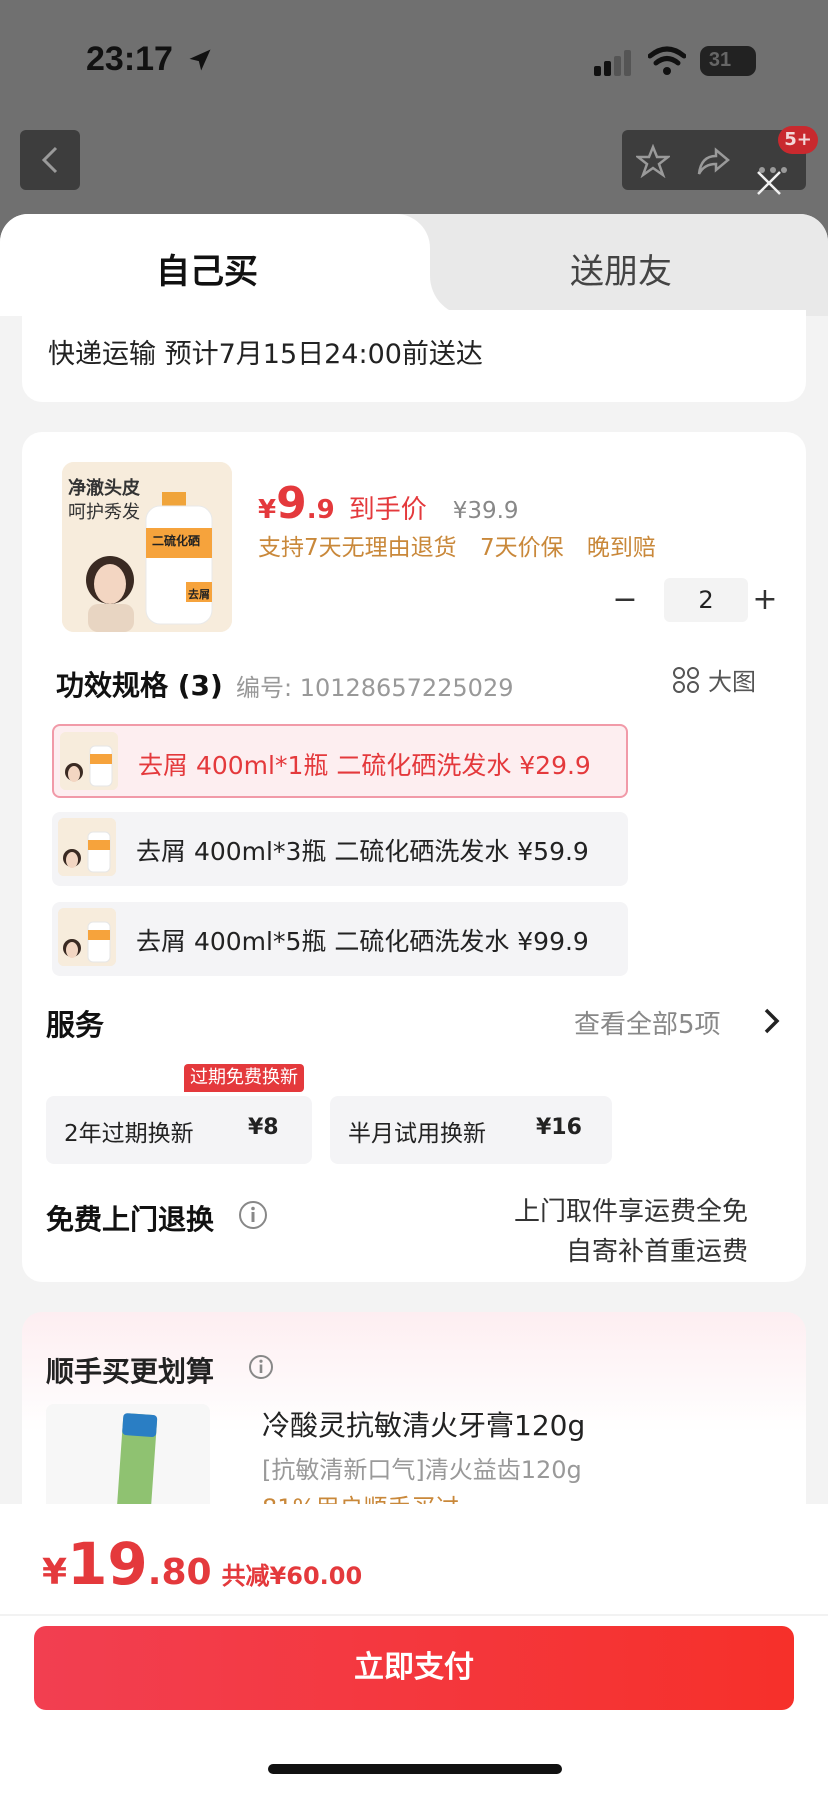  I want to click on product-image-caption: 呵护秀发, so click(104, 512).